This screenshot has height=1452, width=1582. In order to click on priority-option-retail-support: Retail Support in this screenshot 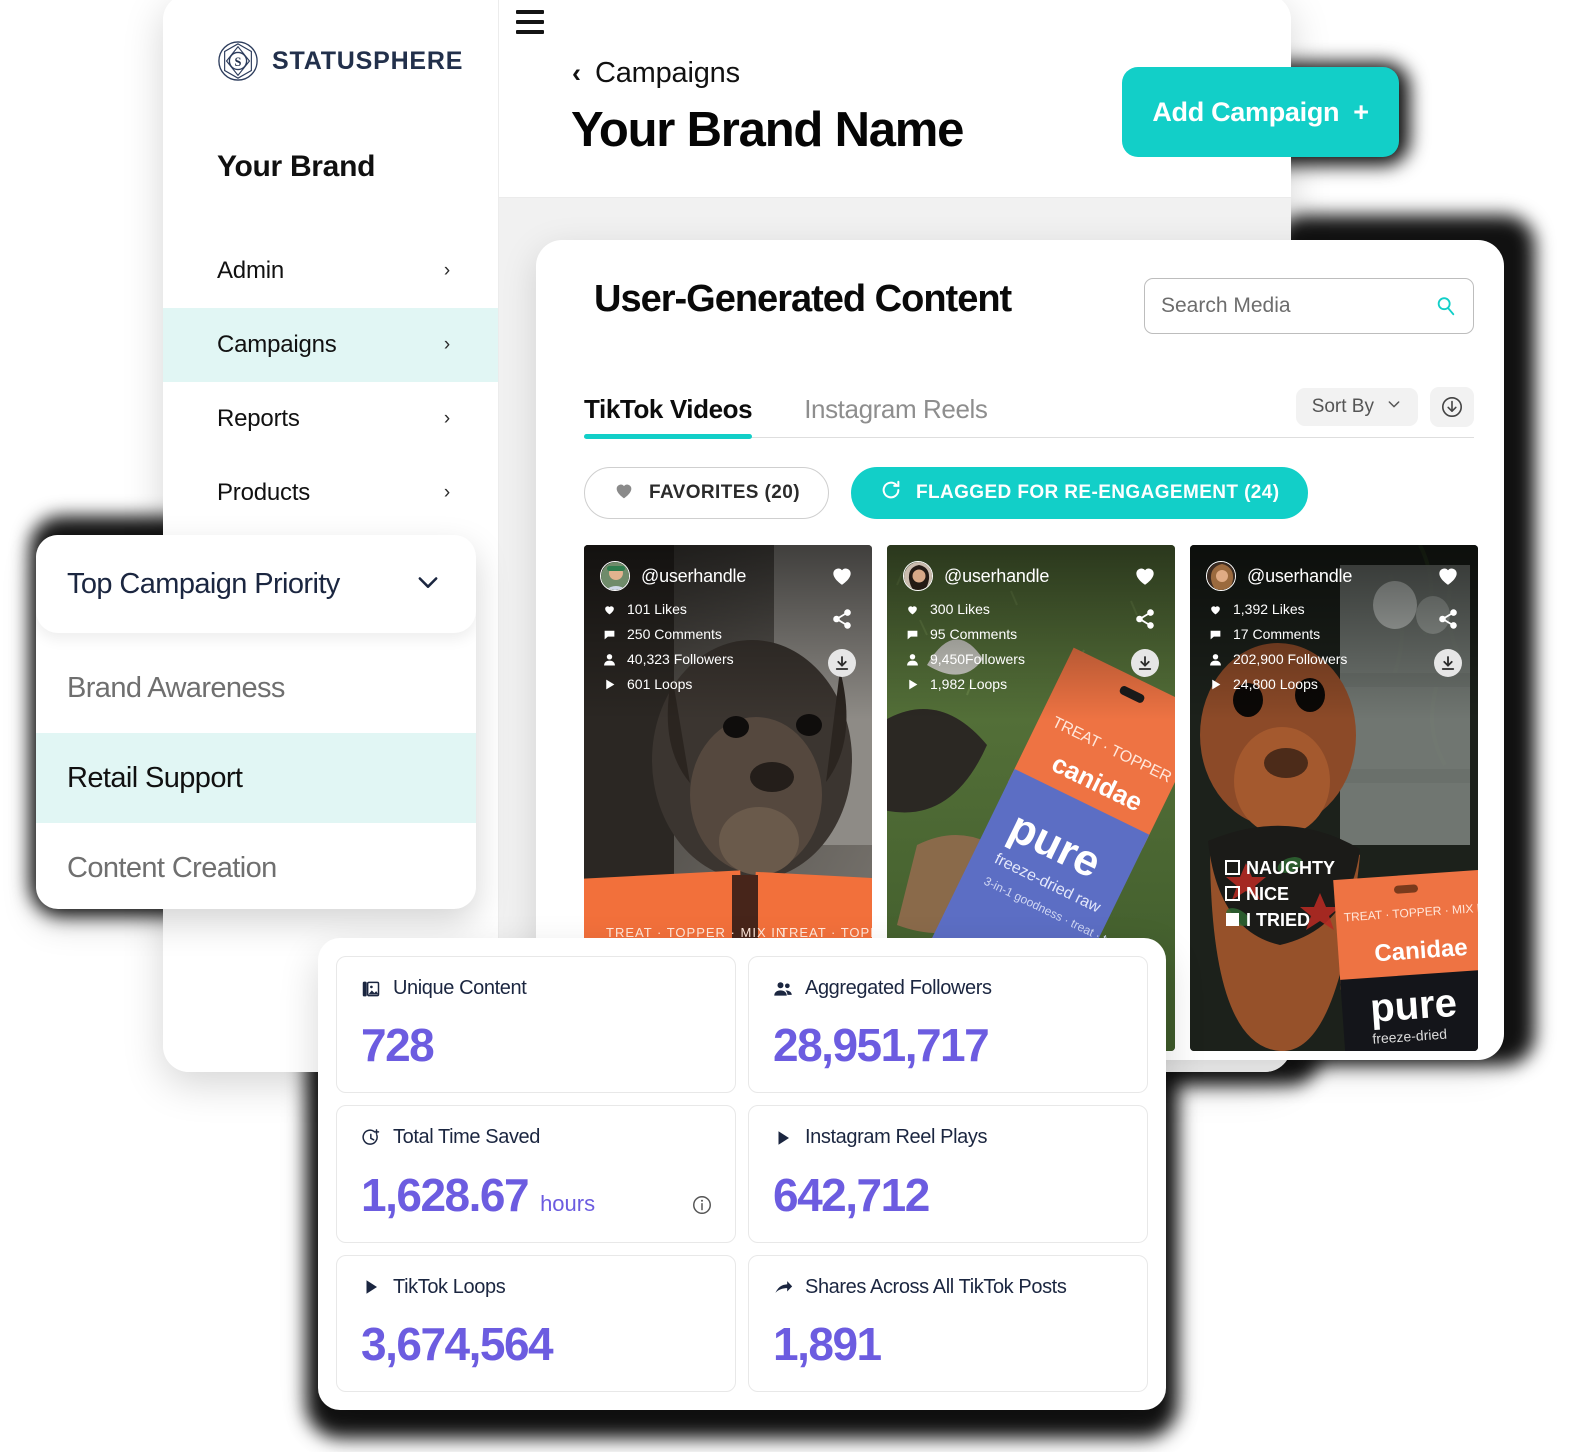, I will do `click(256, 778)`.